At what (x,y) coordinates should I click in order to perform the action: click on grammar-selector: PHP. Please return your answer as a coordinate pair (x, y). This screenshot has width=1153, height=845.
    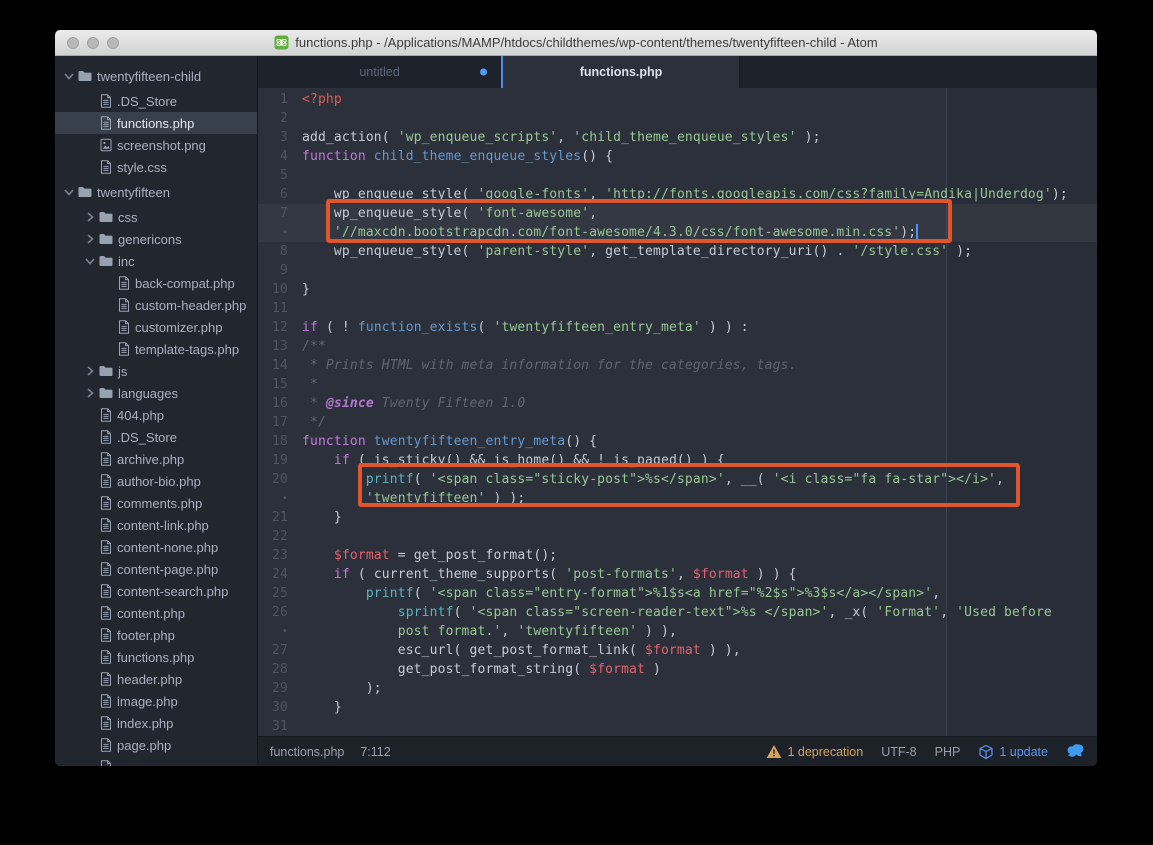
    Looking at the image, I should click on (948, 752).